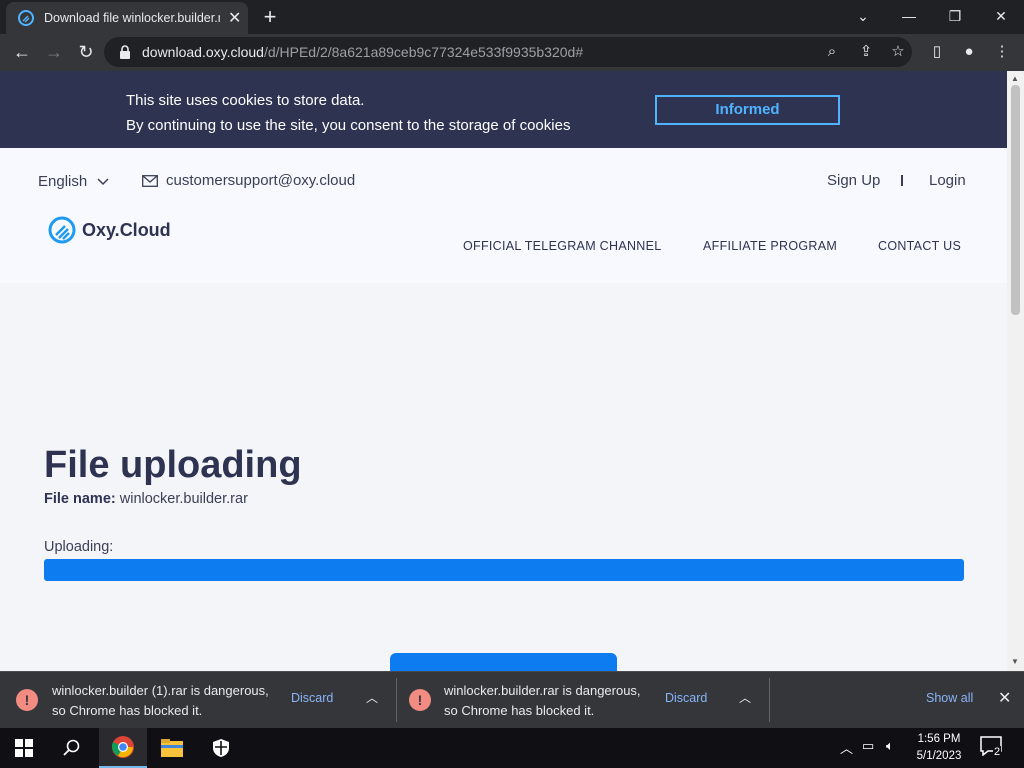 Image resolution: width=1024 pixels, height=768 pixels. What do you see at coordinates (26, 18) in the screenshot?
I see `oxycloud-favicon-icon` at bounding box center [26, 18].